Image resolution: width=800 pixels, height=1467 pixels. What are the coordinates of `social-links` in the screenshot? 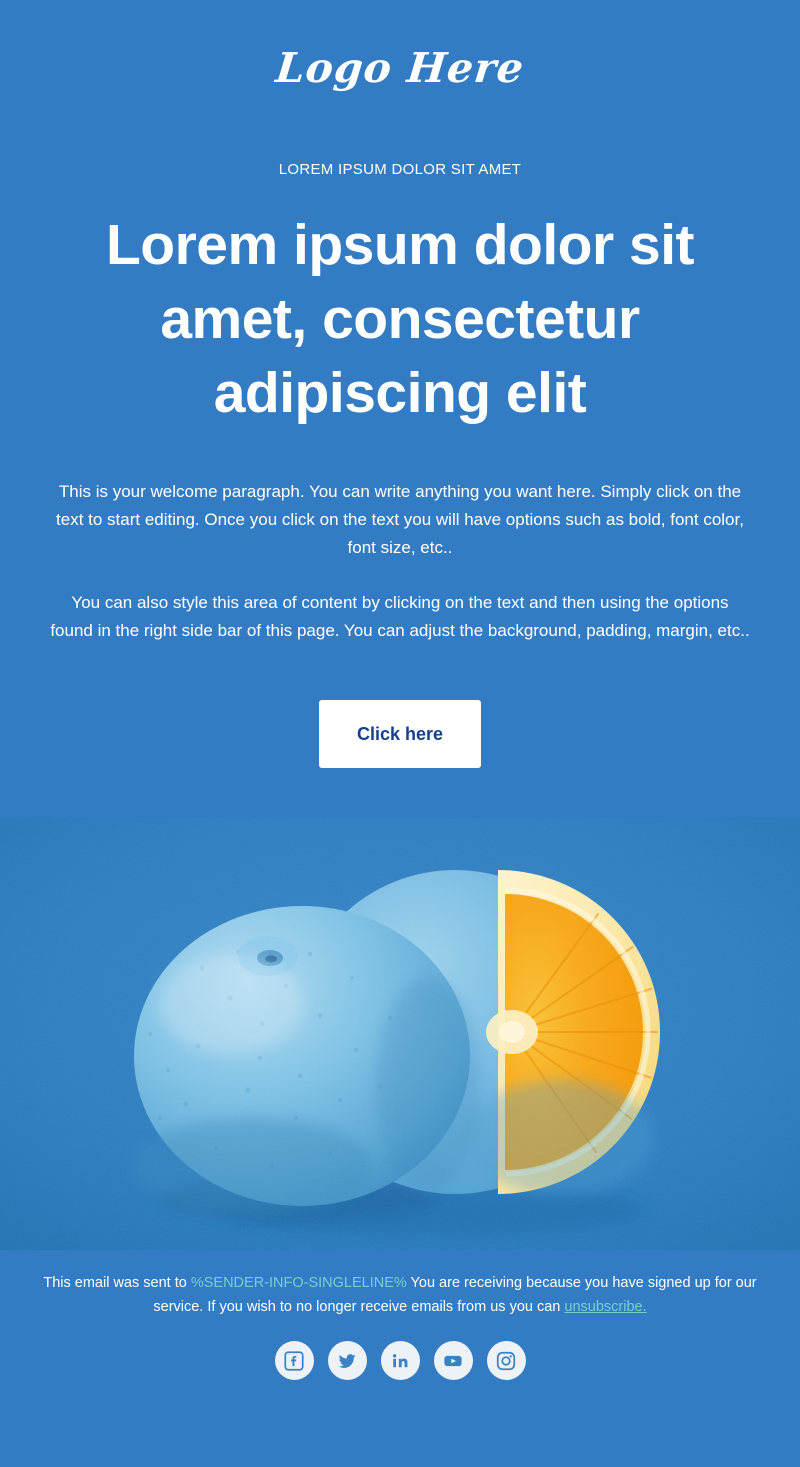 It's located at (400, 1361).